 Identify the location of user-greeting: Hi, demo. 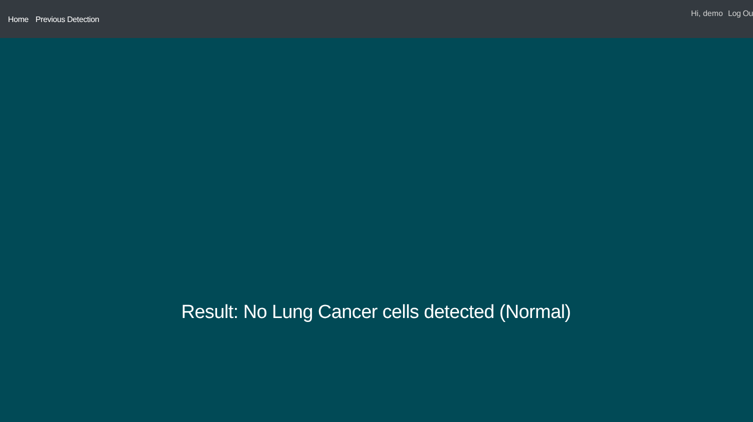
(706, 13).